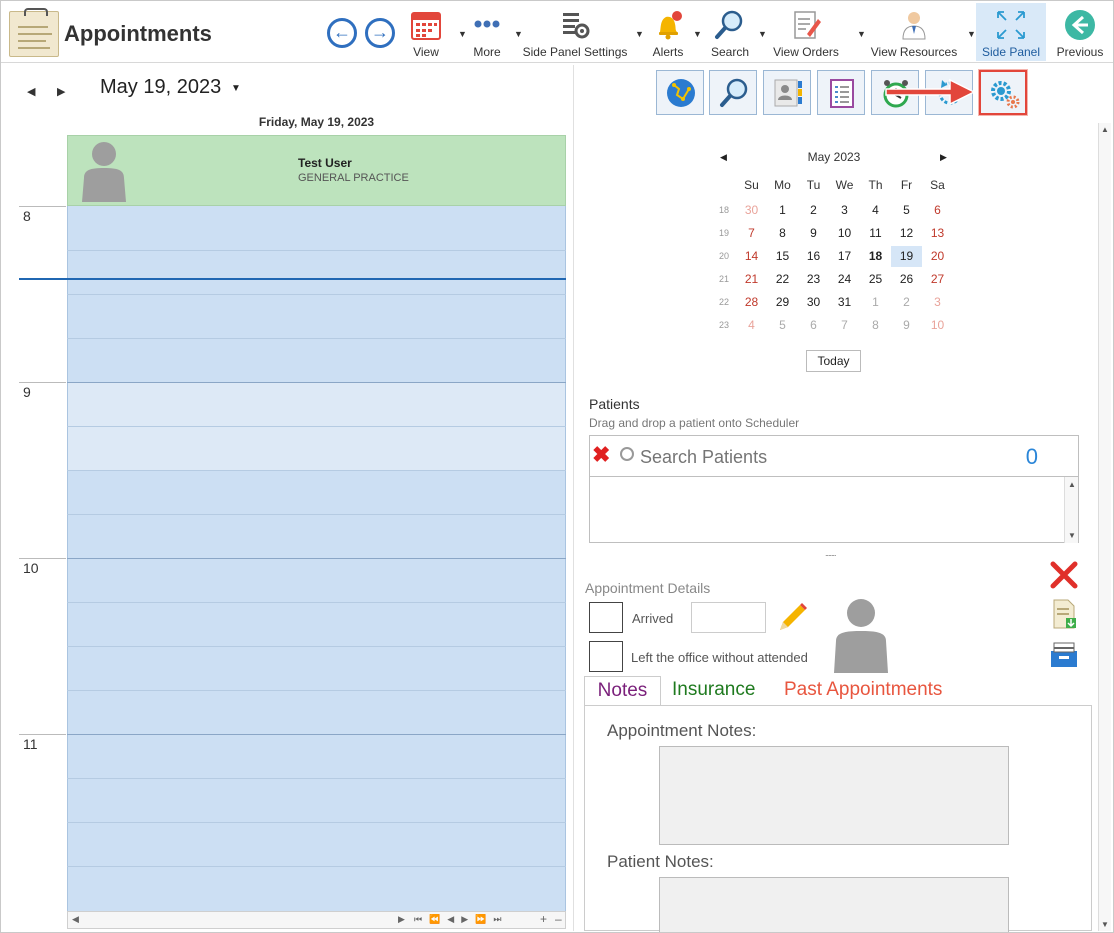 Image resolution: width=1114 pixels, height=933 pixels. What do you see at coordinates (813, 256) in the screenshot?
I see `calendar-day: 16` at bounding box center [813, 256].